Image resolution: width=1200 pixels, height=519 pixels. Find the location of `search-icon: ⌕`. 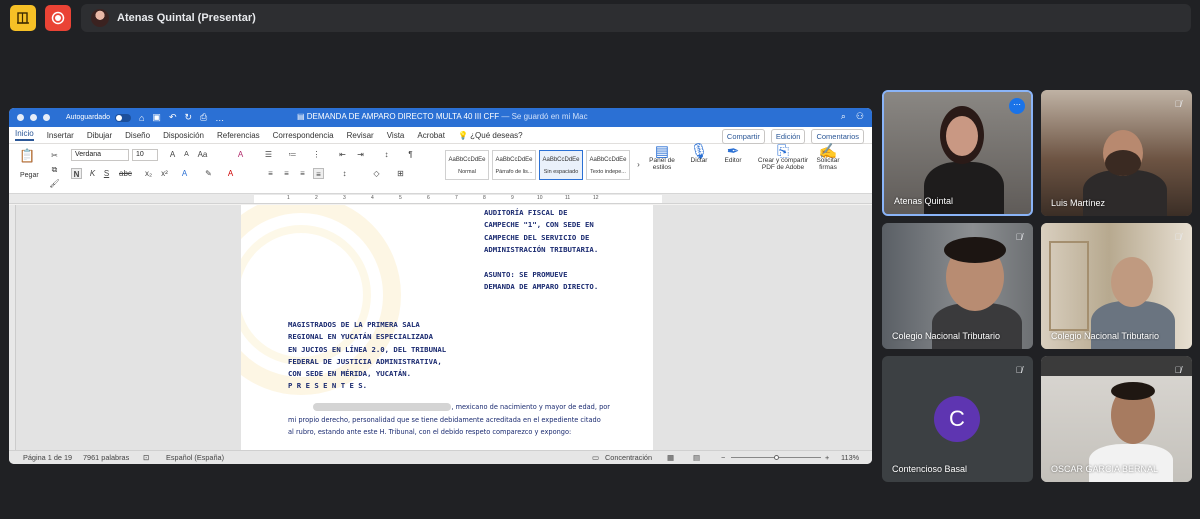

search-icon: ⌕ is located at coordinates (843, 116).